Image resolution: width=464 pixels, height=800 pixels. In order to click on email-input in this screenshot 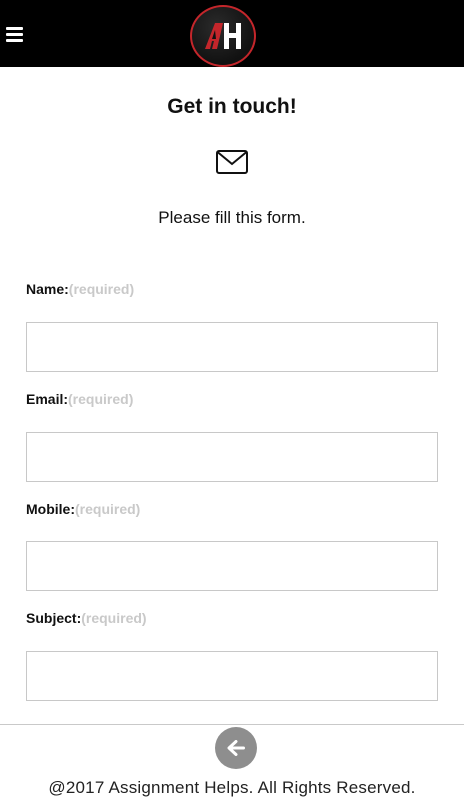, I will do `click(232, 457)`.